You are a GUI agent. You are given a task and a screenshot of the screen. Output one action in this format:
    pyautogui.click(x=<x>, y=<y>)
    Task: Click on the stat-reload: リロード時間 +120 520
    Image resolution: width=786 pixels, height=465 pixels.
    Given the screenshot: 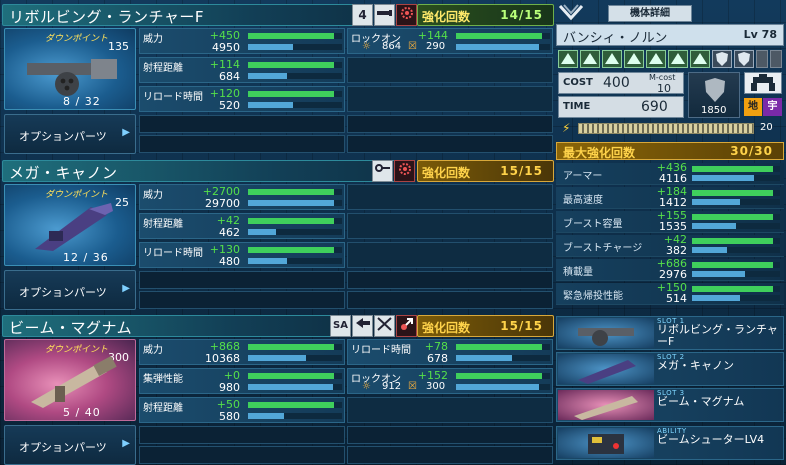 What is the action you would take?
    pyautogui.click(x=242, y=99)
    